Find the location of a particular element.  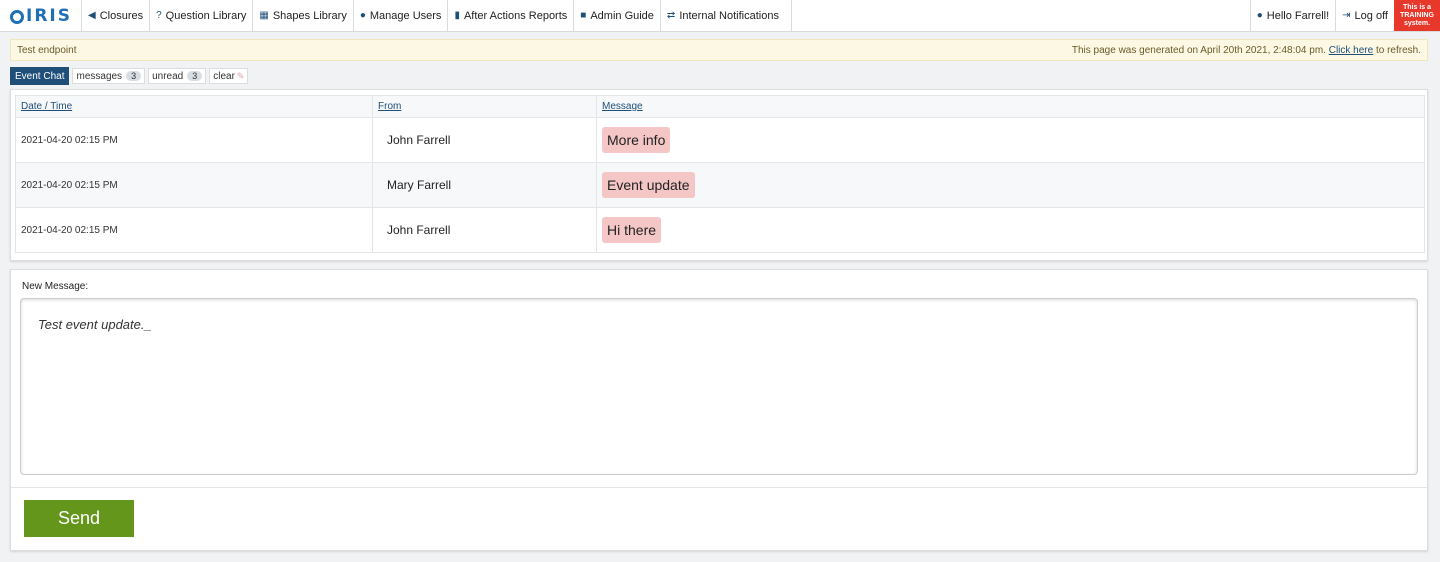

nav-shapes-library: ▦ Shapes Library is located at coordinates (303, 15).